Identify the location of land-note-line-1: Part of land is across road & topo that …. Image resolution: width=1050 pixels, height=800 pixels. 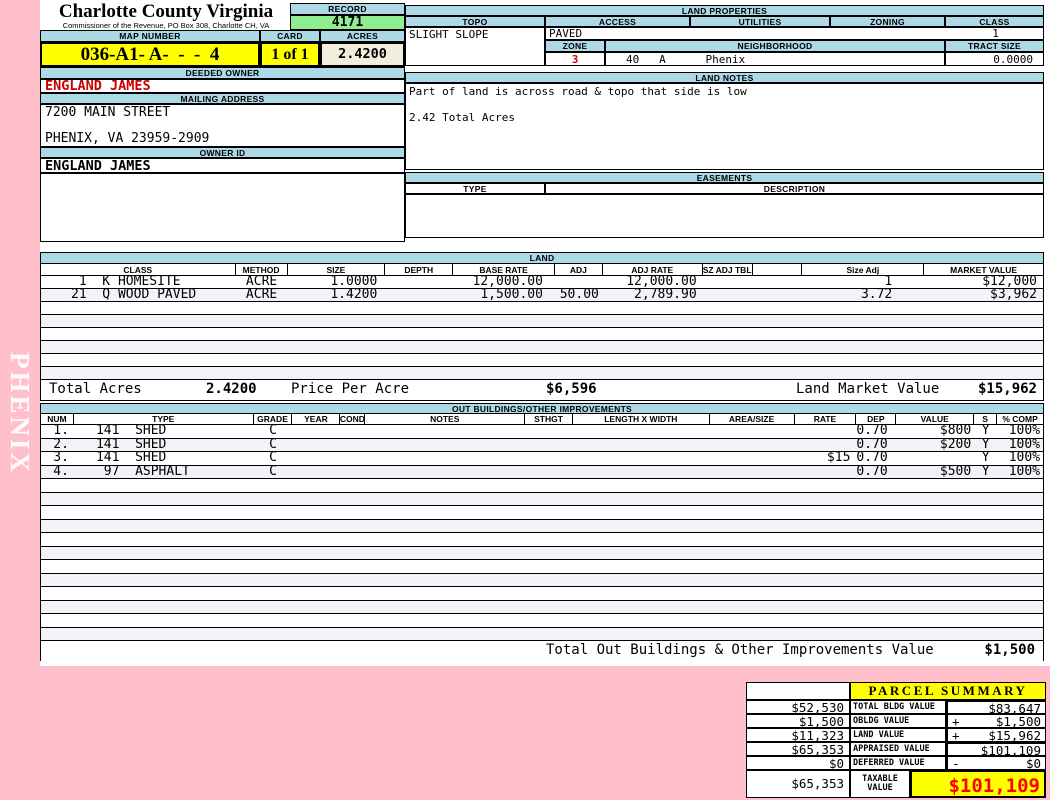
(578, 91).